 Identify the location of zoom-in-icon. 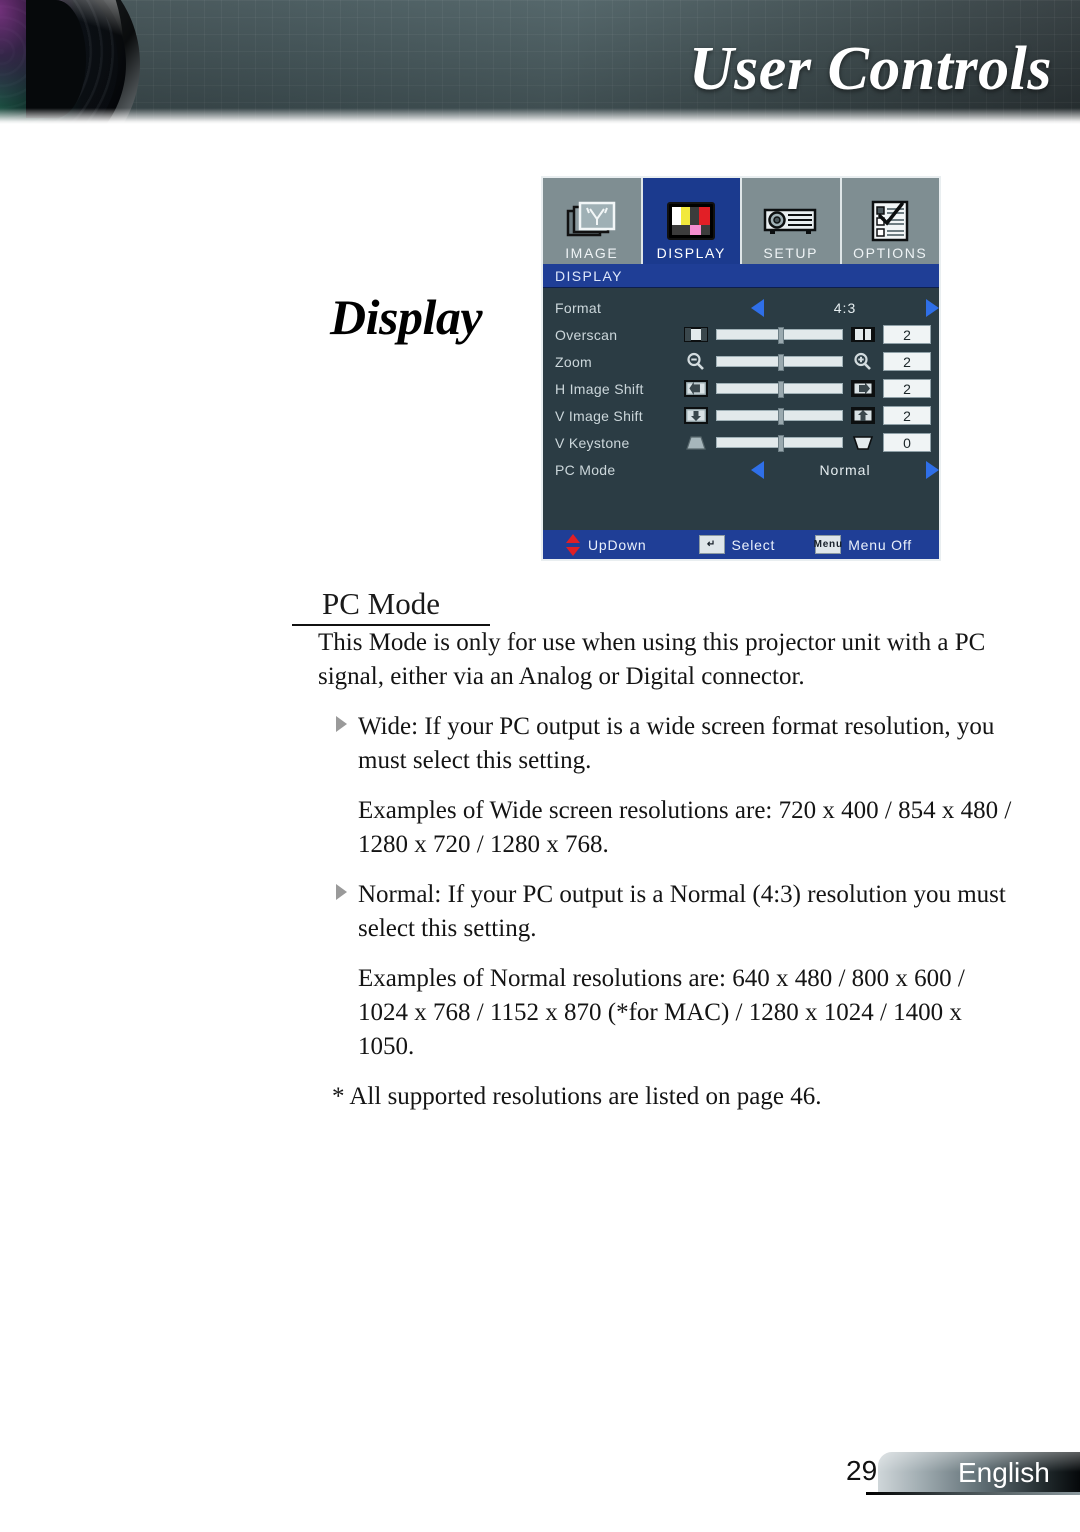
(863, 361).